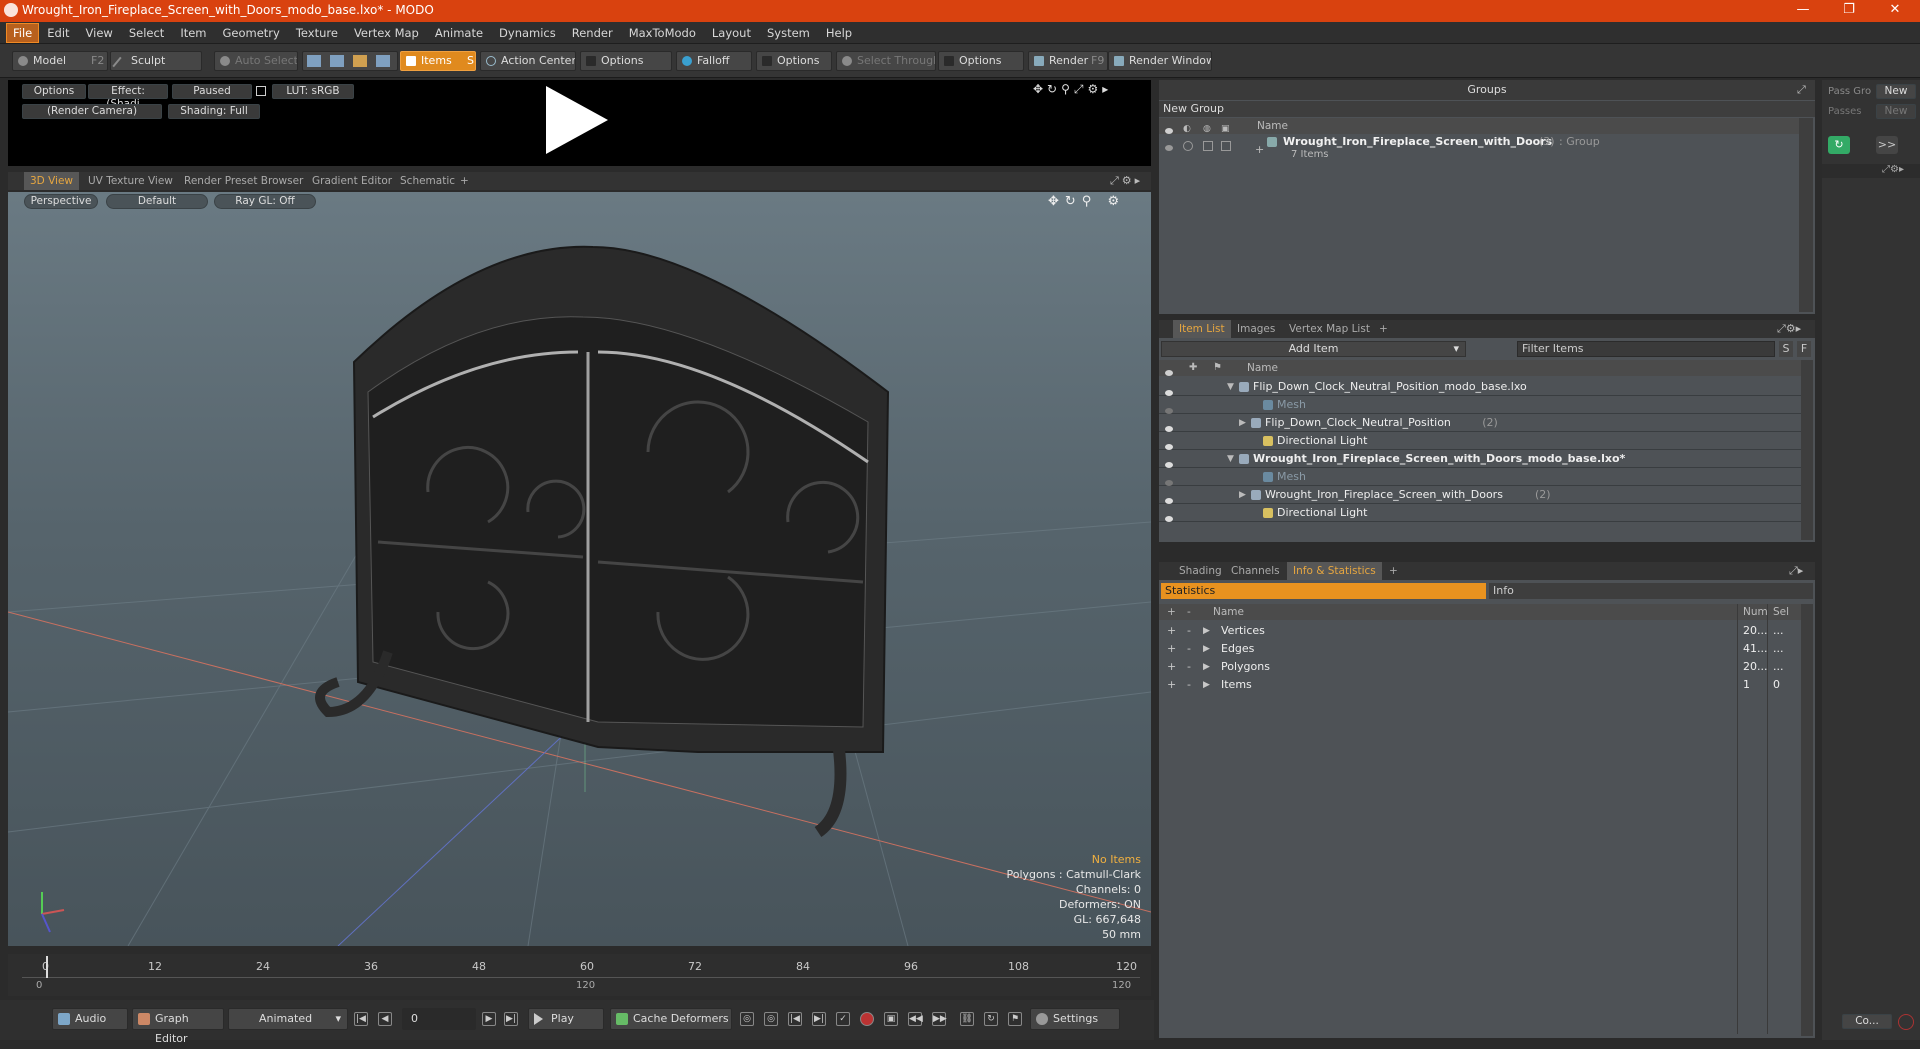 This screenshot has height=1049, width=1920. Describe the element at coordinates (256, 61) in the screenshot. I see `auto-select-button: Auto Select` at that location.